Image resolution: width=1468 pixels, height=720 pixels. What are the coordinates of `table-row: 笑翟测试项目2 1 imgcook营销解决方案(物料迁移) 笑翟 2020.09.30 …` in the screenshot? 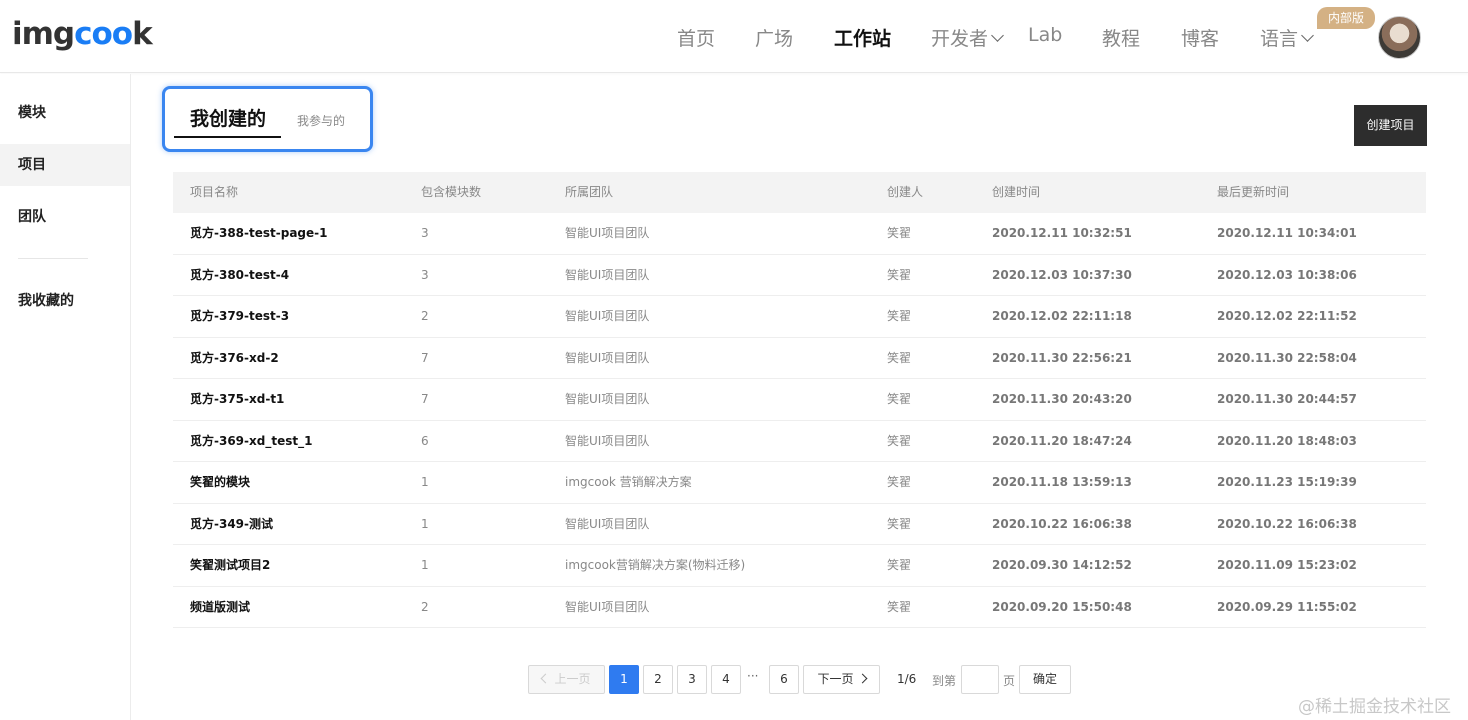 It's located at (799, 566).